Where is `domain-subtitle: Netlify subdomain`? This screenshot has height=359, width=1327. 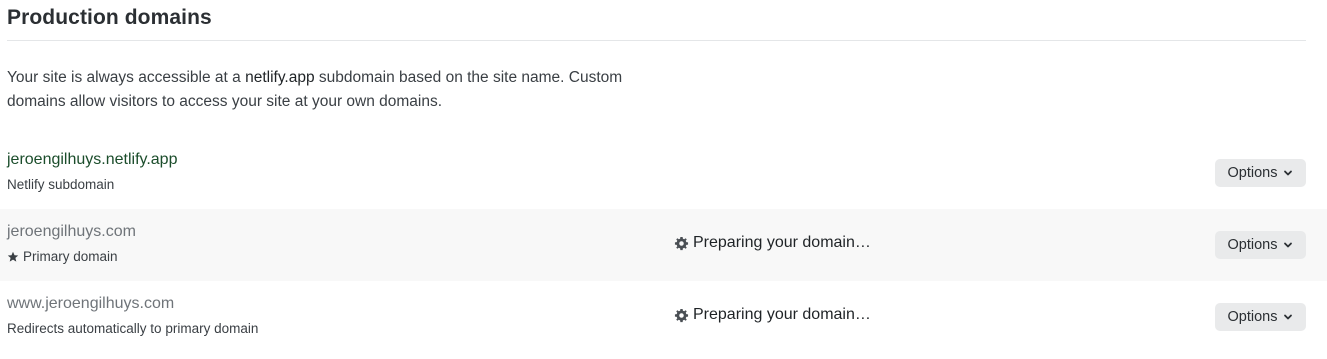 domain-subtitle: Netlify subdomain is located at coordinates (60, 184).